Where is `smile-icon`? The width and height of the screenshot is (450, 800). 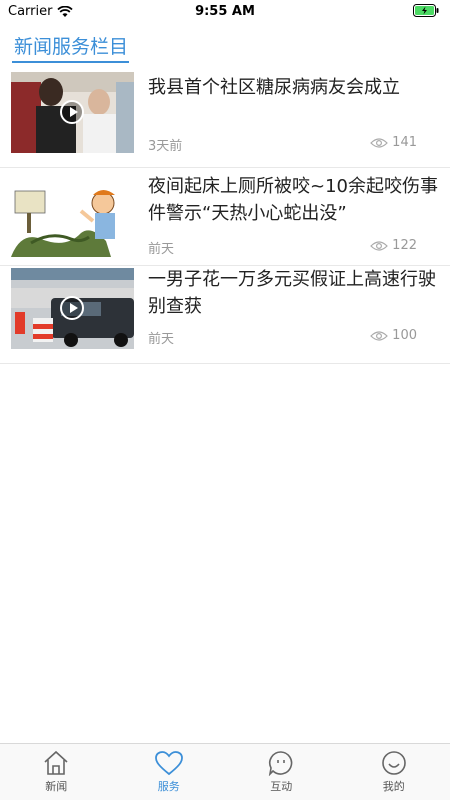
smile-icon is located at coordinates (393, 763).